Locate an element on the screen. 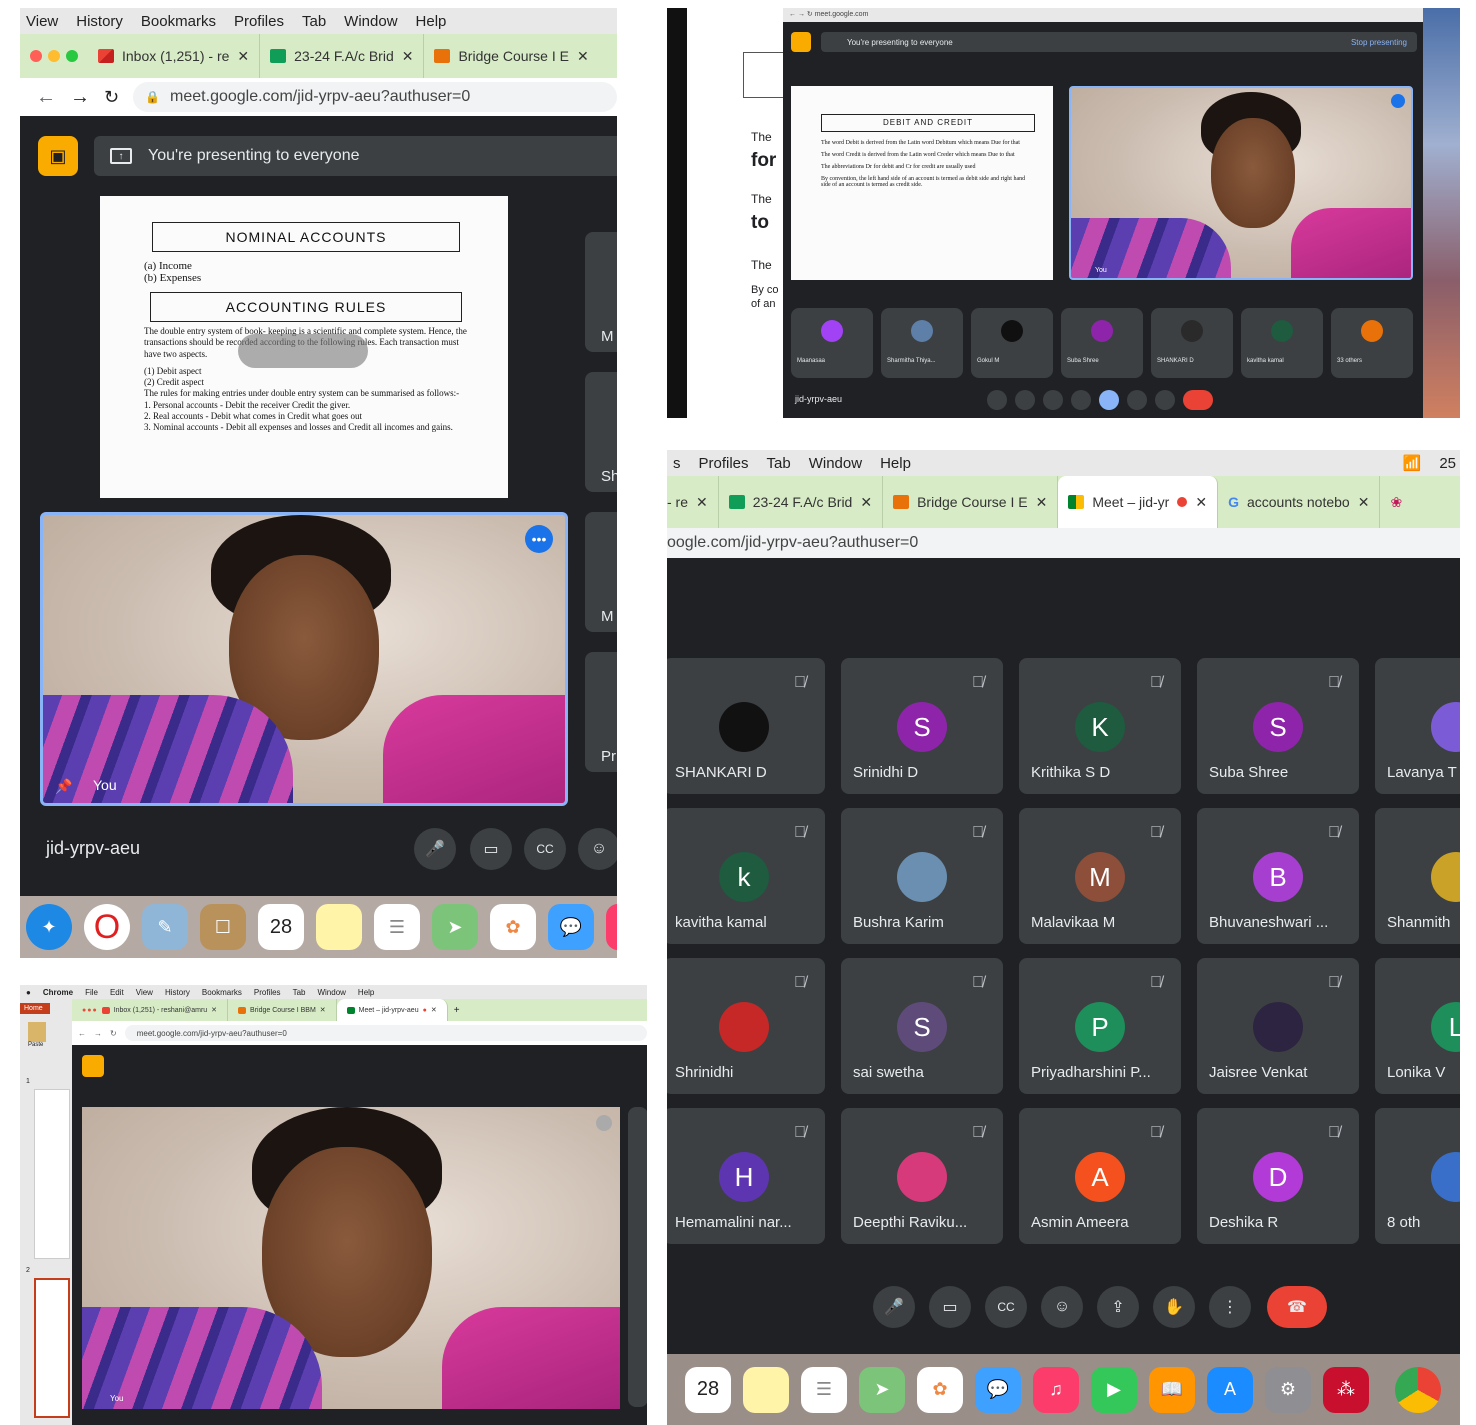 Image resolution: width=1476 pixels, height=1425 pixels. browser-tab: G accounts notebo ✕ is located at coordinates (1299, 502).